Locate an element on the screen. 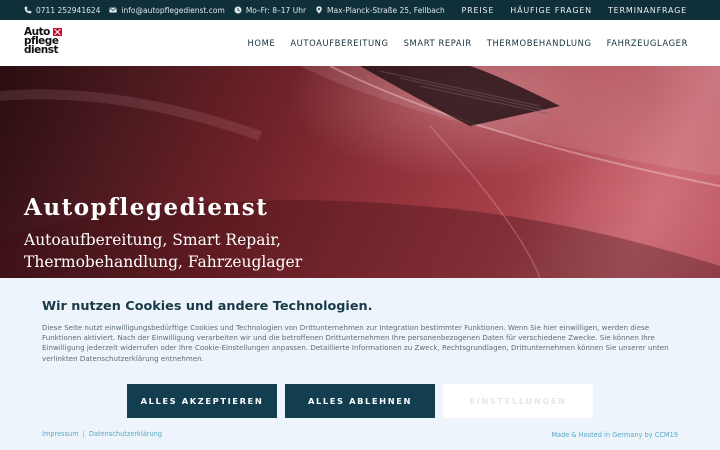 Image resolution: width=720 pixels, height=450 pixels. email-contact: info@autopflegedienst.com is located at coordinates (167, 10).